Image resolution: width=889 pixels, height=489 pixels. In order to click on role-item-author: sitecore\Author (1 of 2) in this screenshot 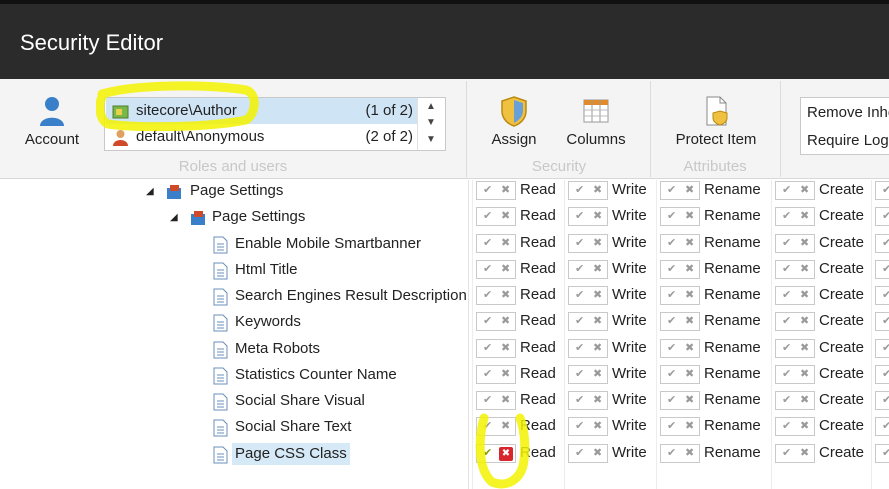, I will do `click(262, 111)`.